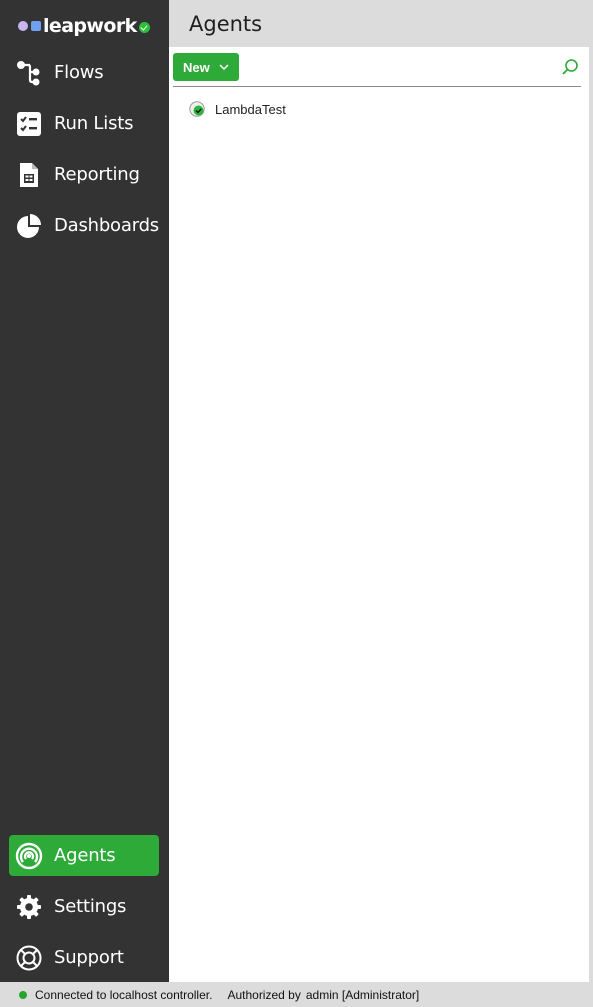  What do you see at coordinates (591, 491) in the screenshot?
I see `scroll-gutter` at bounding box center [591, 491].